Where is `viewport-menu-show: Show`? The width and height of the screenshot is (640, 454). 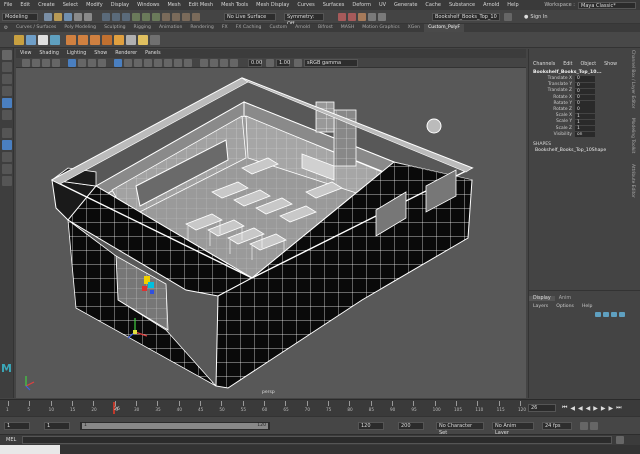 viewport-menu-show: Show is located at coordinates (100, 53).